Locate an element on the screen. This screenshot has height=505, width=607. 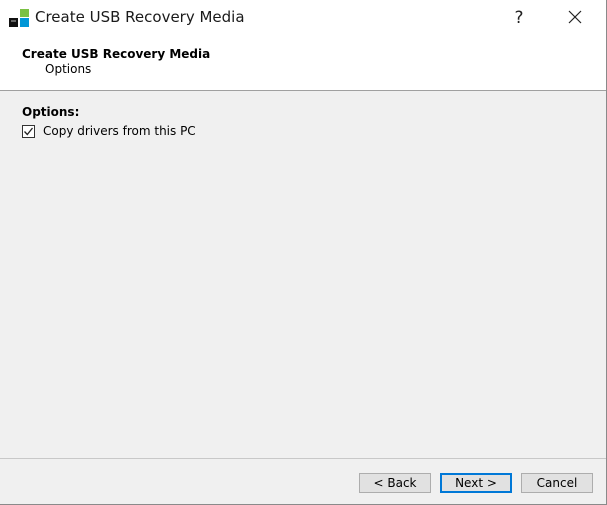
header-title: Create USB Recovery Media is located at coordinates (116, 54).